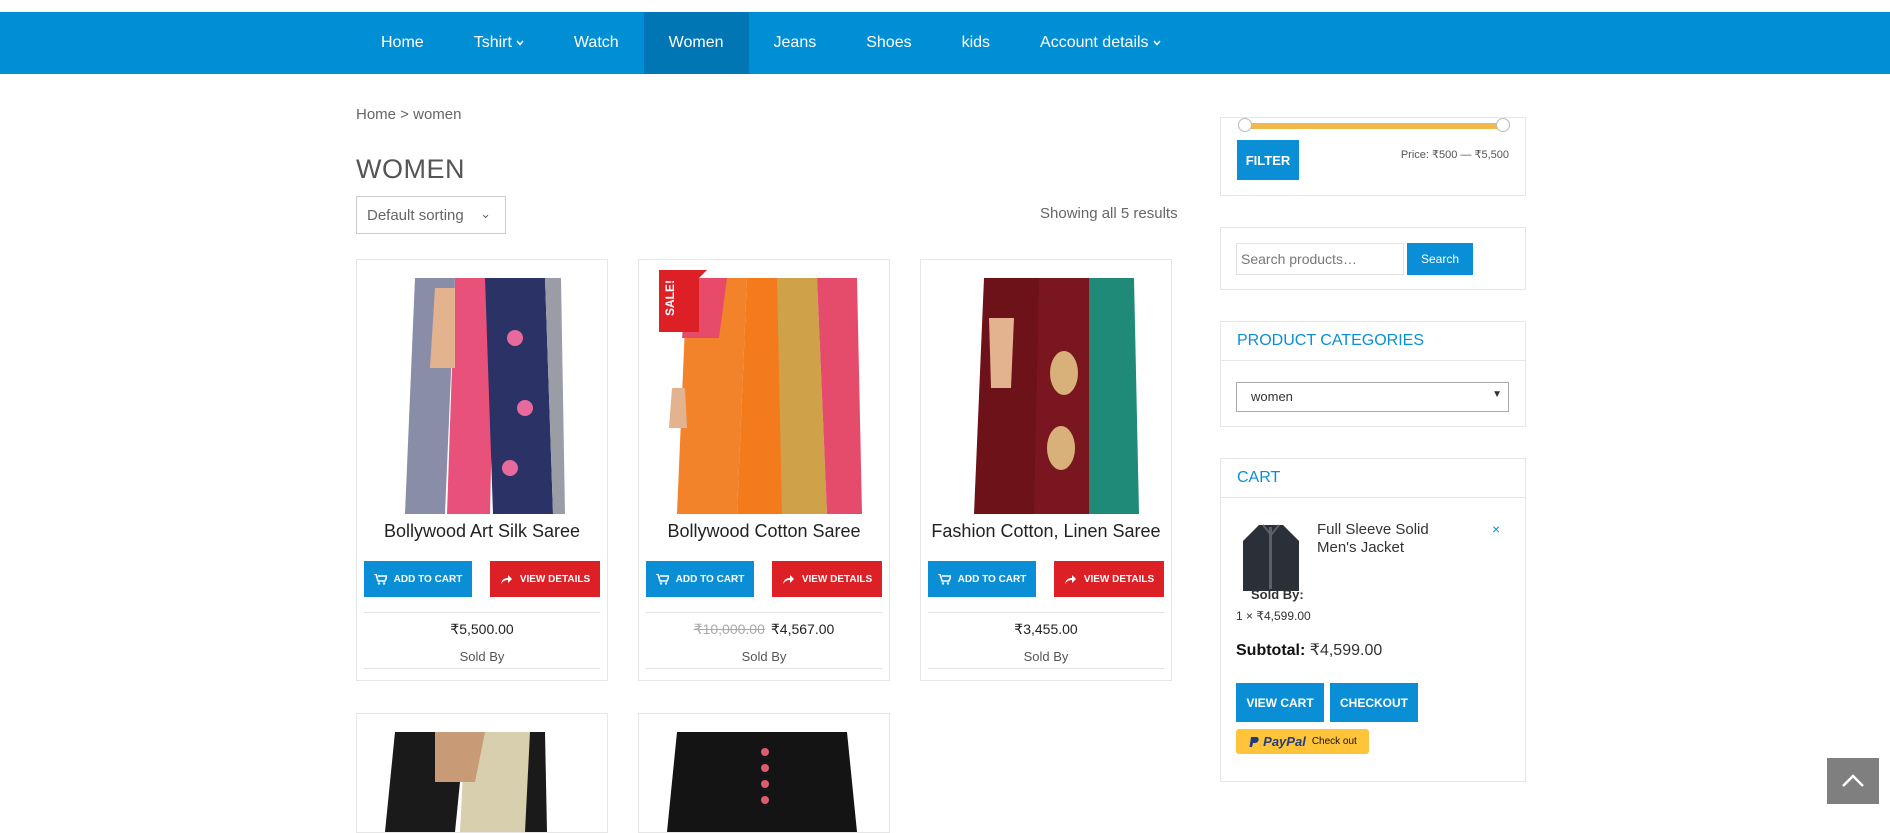 This screenshot has width=1890, height=833. Describe the element at coordinates (1271, 650) in the screenshot. I see `subtotal-label: Subtotal:` at that location.